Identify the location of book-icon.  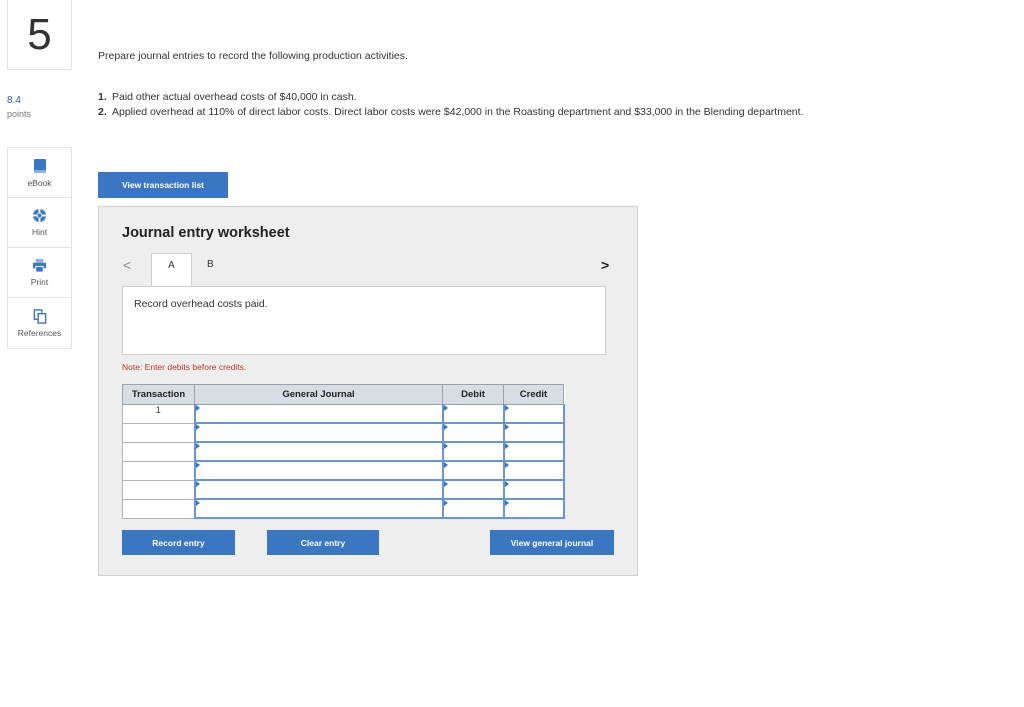
(39, 165).